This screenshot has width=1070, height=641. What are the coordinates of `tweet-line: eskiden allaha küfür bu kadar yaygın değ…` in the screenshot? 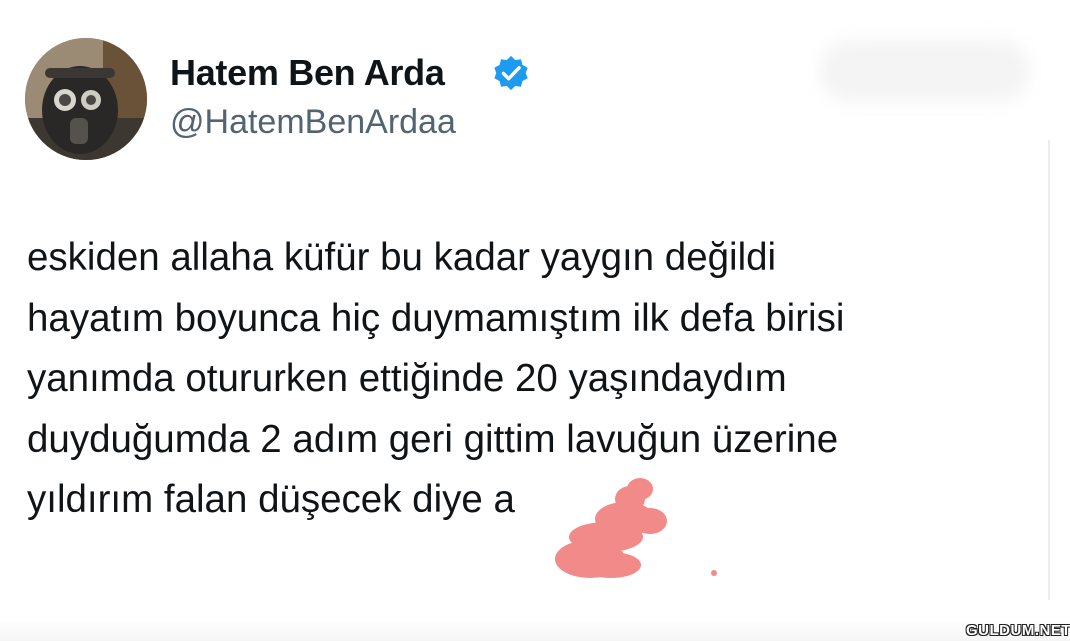 It's located at (402, 257).